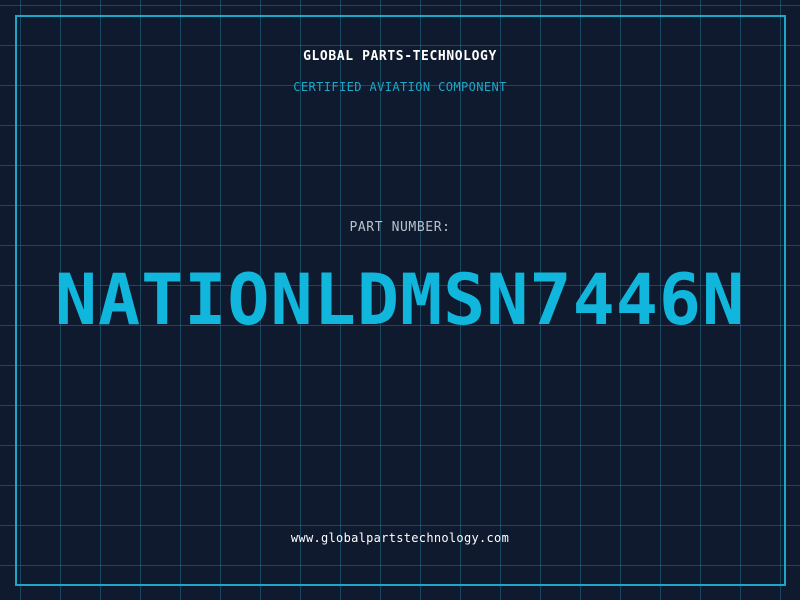 The image size is (800, 600). I want to click on website-link: www.globalpartstechnology.com, so click(400, 538).